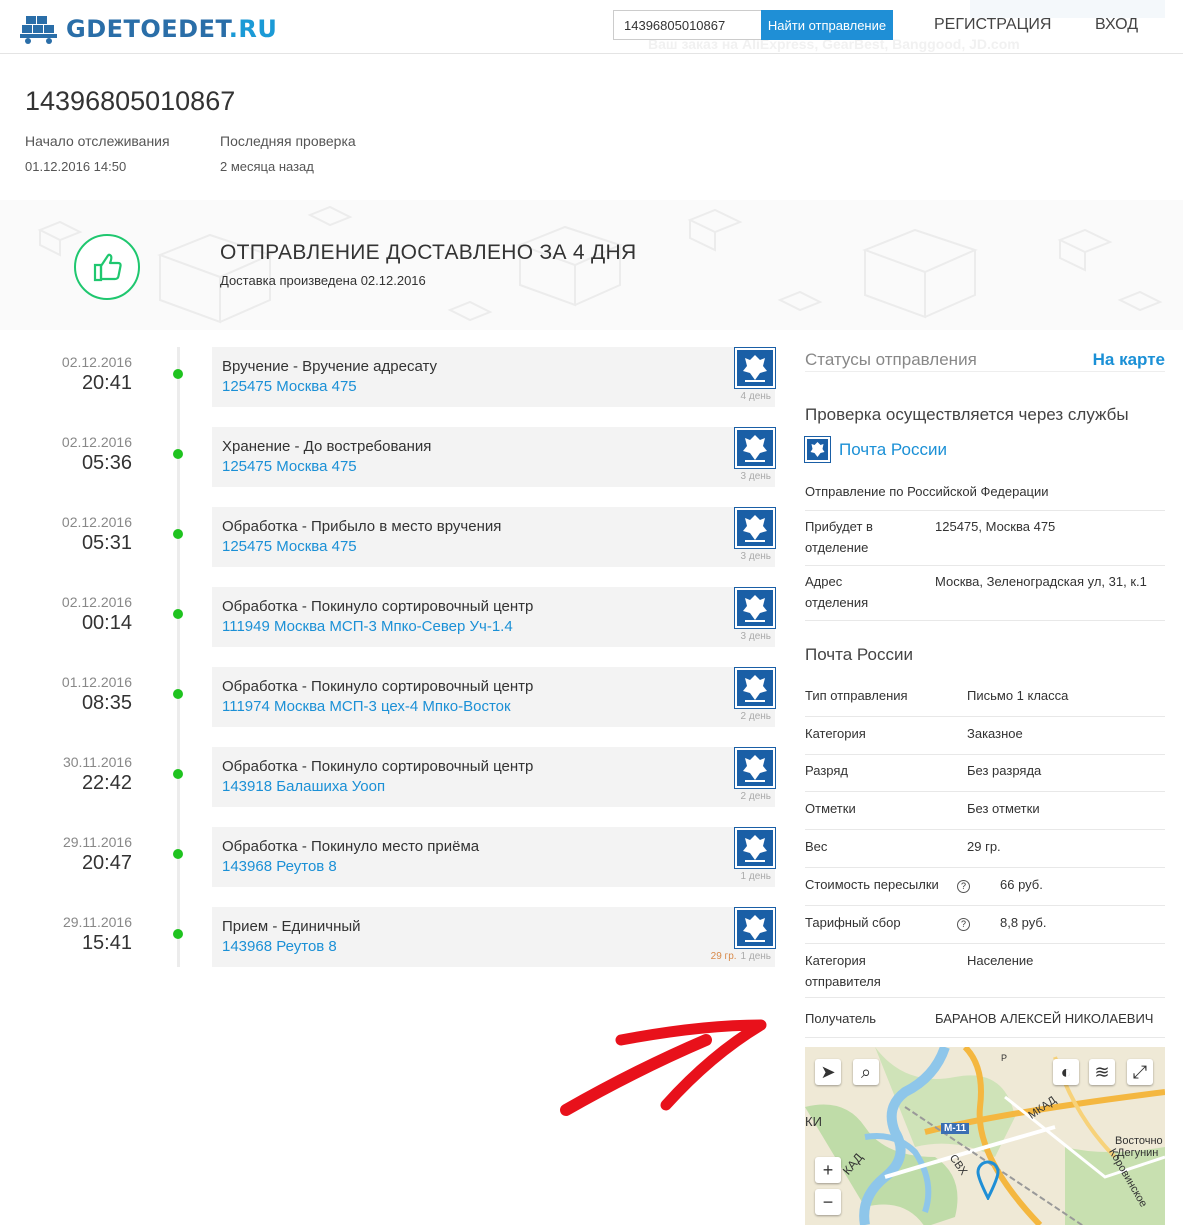 This screenshot has height=1225, width=1183. Describe the element at coordinates (1116, 25) in the screenshot. I see `login-link: ВХОД` at that location.